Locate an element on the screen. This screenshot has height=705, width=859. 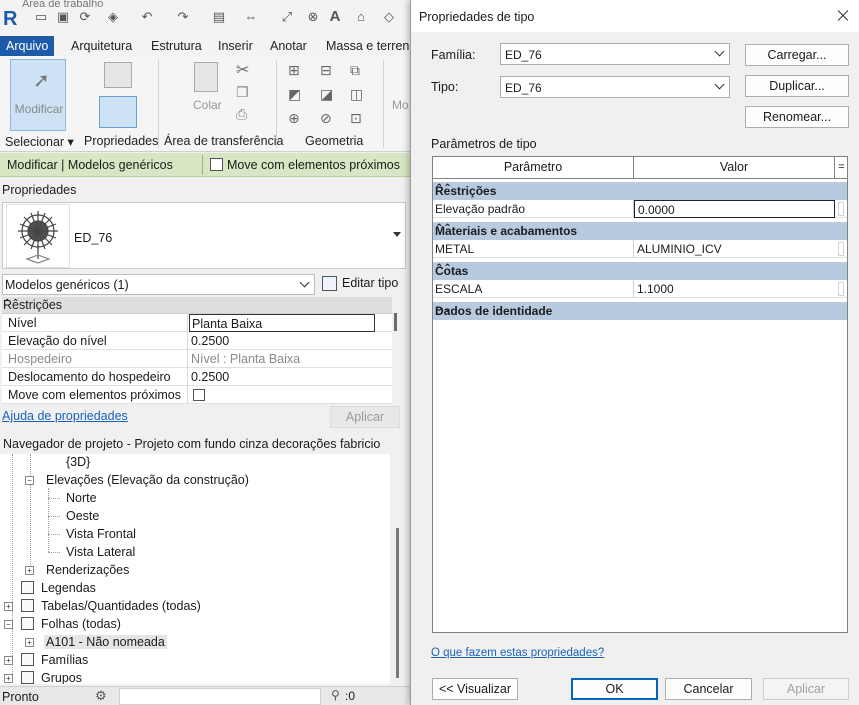
move-with-nearby-checkbox is located at coordinates (216, 164).